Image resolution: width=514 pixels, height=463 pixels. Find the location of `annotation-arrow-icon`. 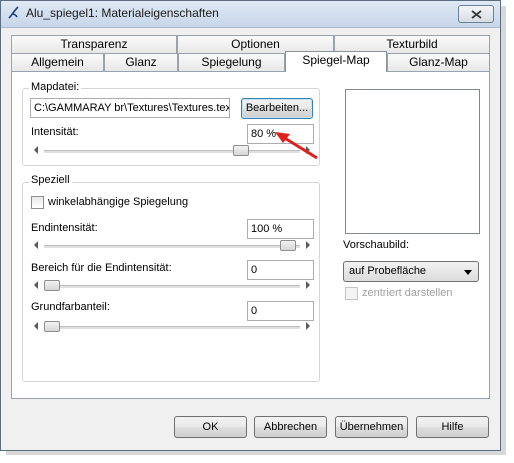

annotation-arrow-icon is located at coordinates (296, 146).